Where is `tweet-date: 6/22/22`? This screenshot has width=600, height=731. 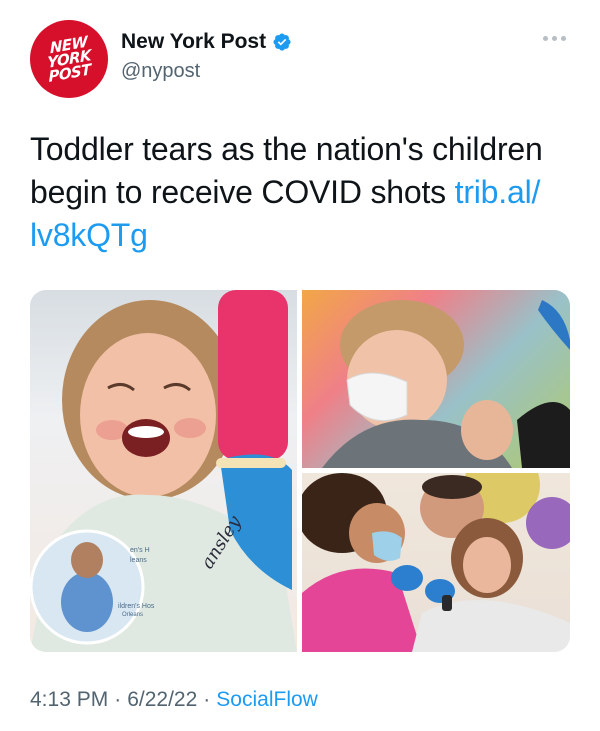 tweet-date: 6/22/22 is located at coordinates (162, 700).